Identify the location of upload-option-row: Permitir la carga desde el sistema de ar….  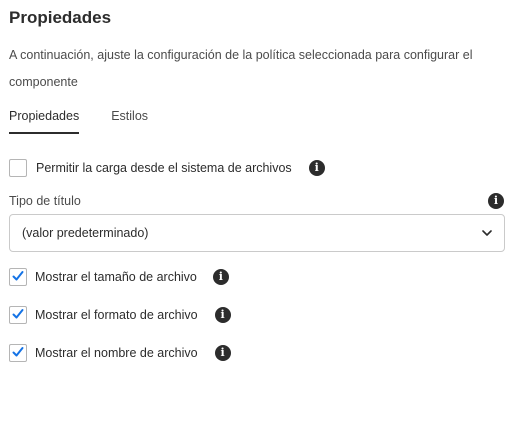
(167, 168).